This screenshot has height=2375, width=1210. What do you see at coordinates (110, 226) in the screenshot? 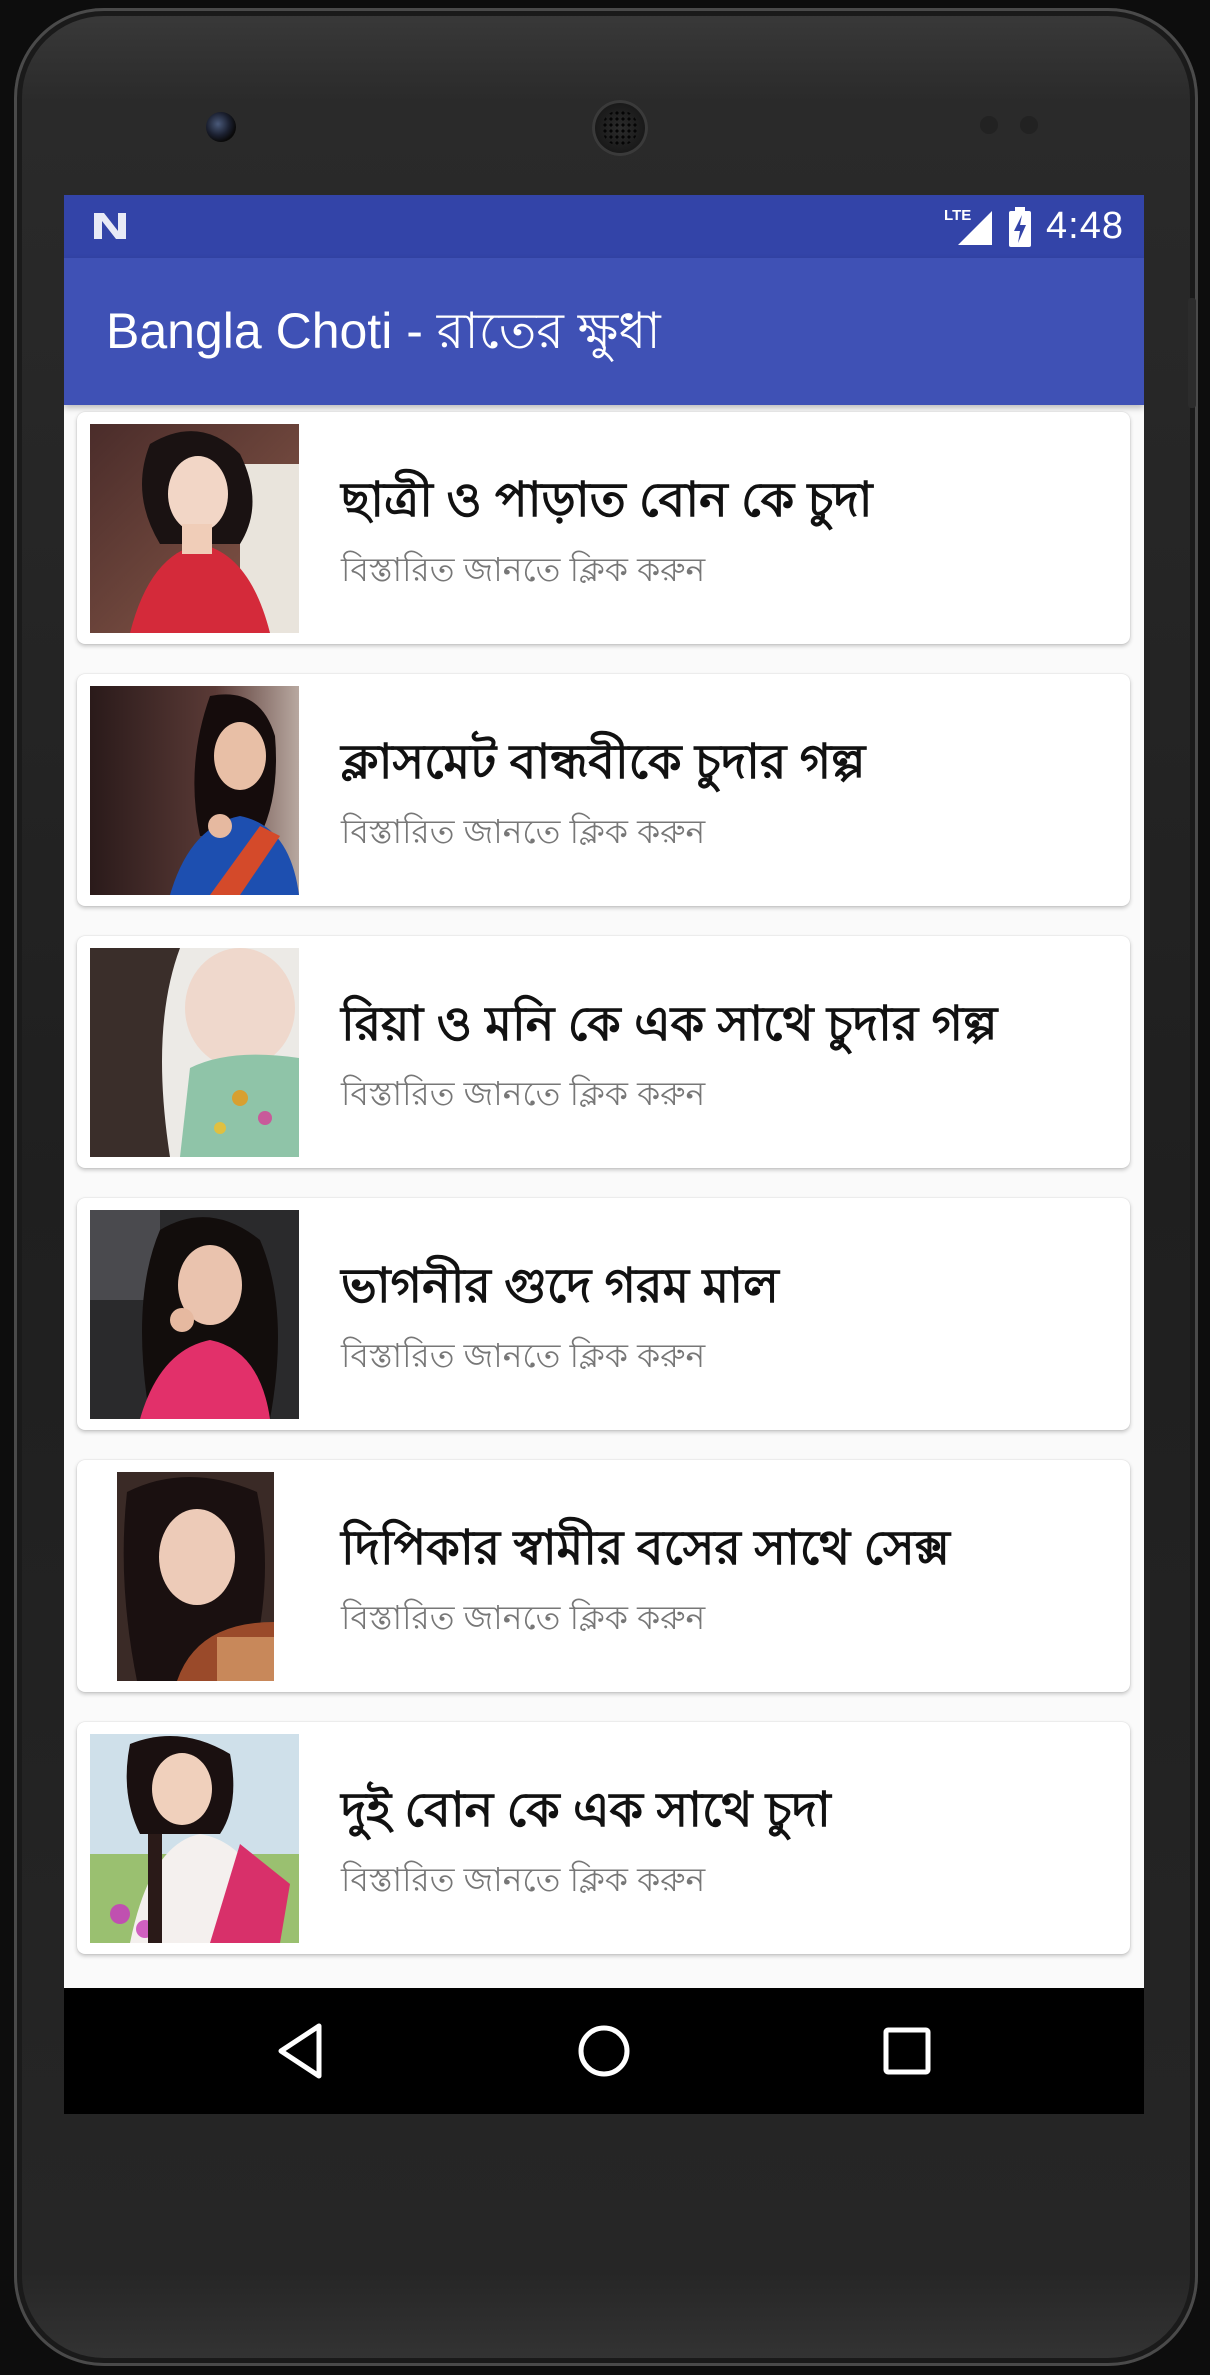
I see `notification-n-icon` at bounding box center [110, 226].